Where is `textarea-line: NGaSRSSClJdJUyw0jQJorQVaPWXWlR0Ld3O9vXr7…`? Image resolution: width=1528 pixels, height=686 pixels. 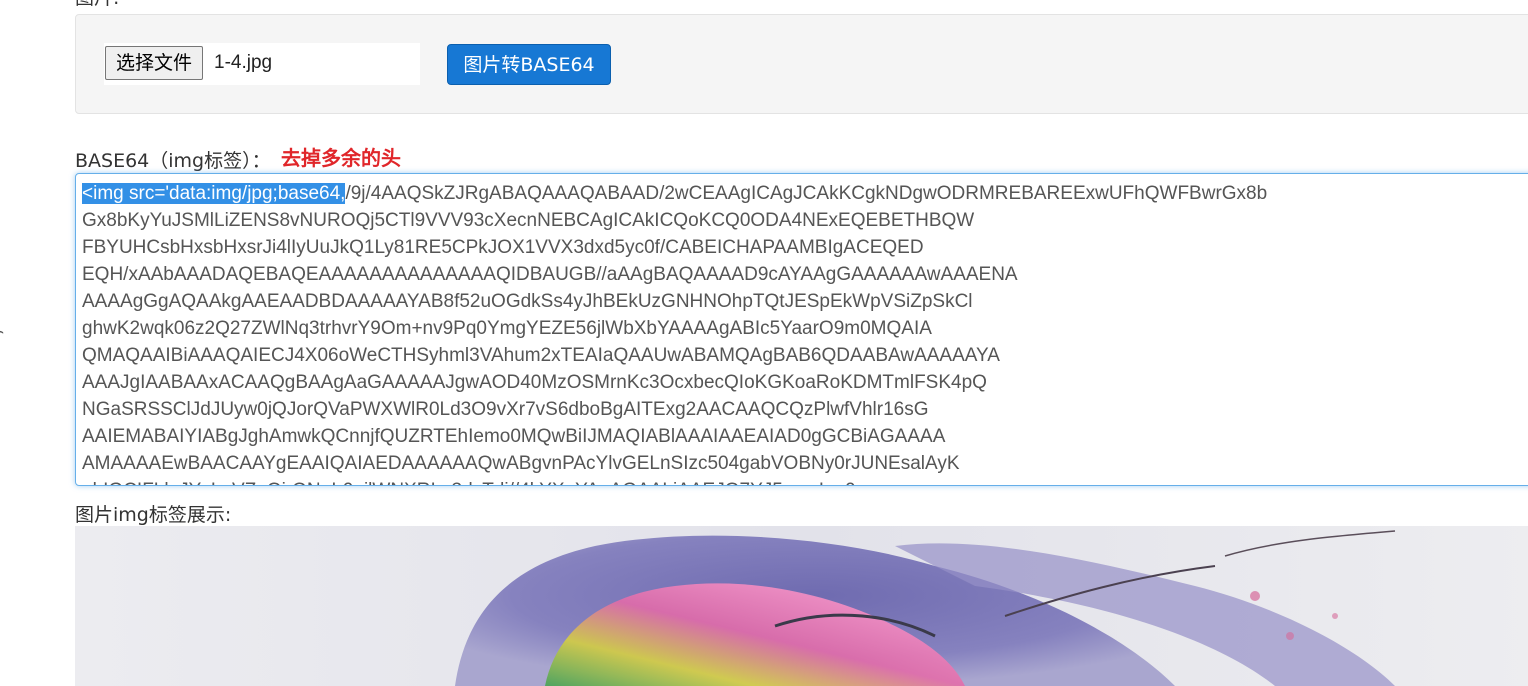
textarea-line: NGaSRSSClJdJUyw0jQJorQVaPWXWlR0Ld3O9vXr7… is located at coordinates (505, 409).